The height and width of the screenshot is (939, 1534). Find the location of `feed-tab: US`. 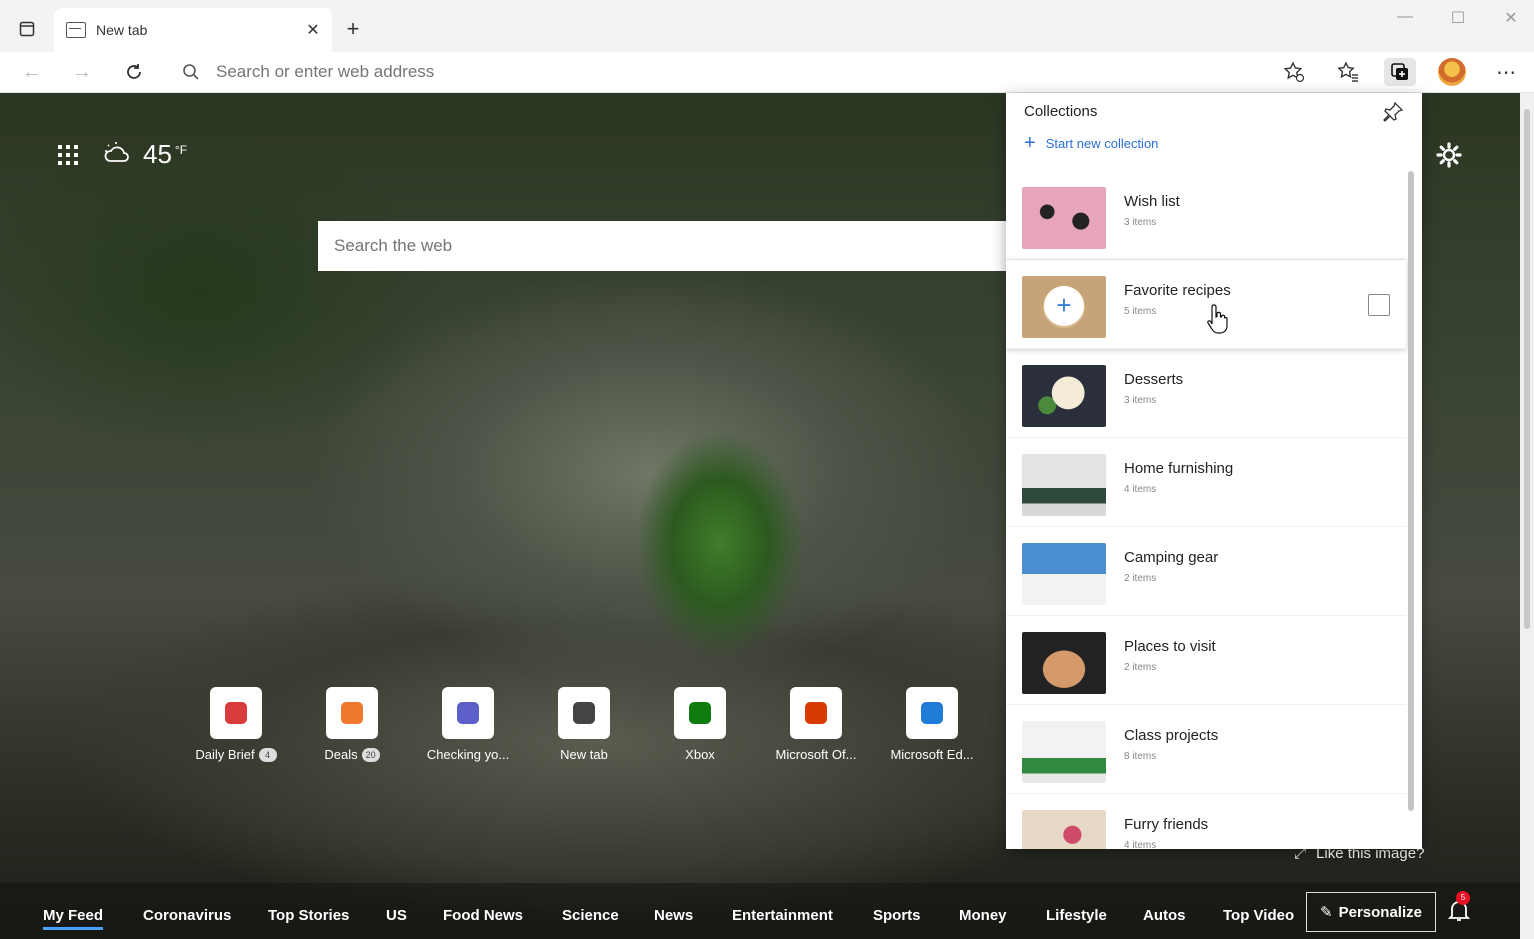

feed-tab: US is located at coordinates (396, 915).